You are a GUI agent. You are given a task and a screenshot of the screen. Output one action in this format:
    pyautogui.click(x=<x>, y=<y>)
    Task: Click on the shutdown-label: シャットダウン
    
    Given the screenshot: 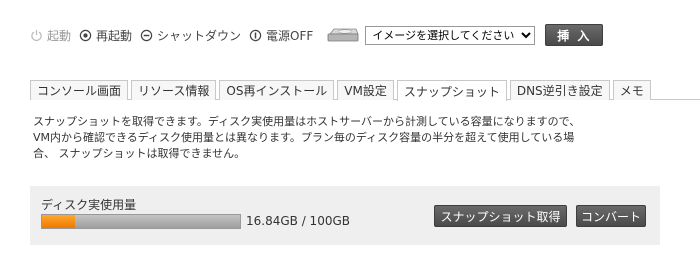 What is the action you would take?
    pyautogui.click(x=199, y=35)
    